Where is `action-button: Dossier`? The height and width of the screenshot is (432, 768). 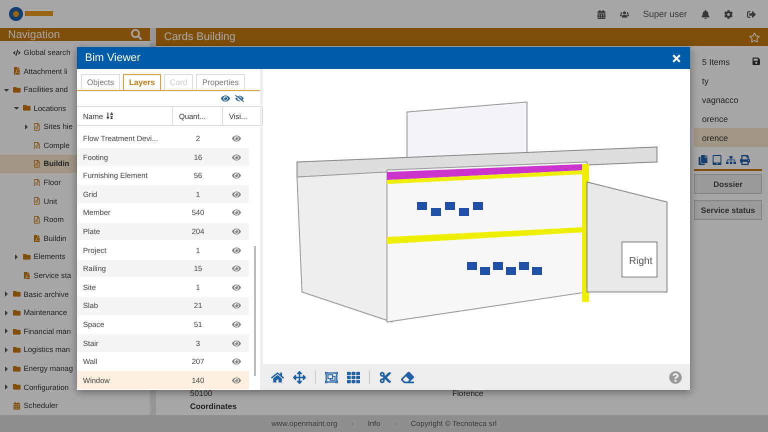 action-button: Dossier is located at coordinates (728, 184).